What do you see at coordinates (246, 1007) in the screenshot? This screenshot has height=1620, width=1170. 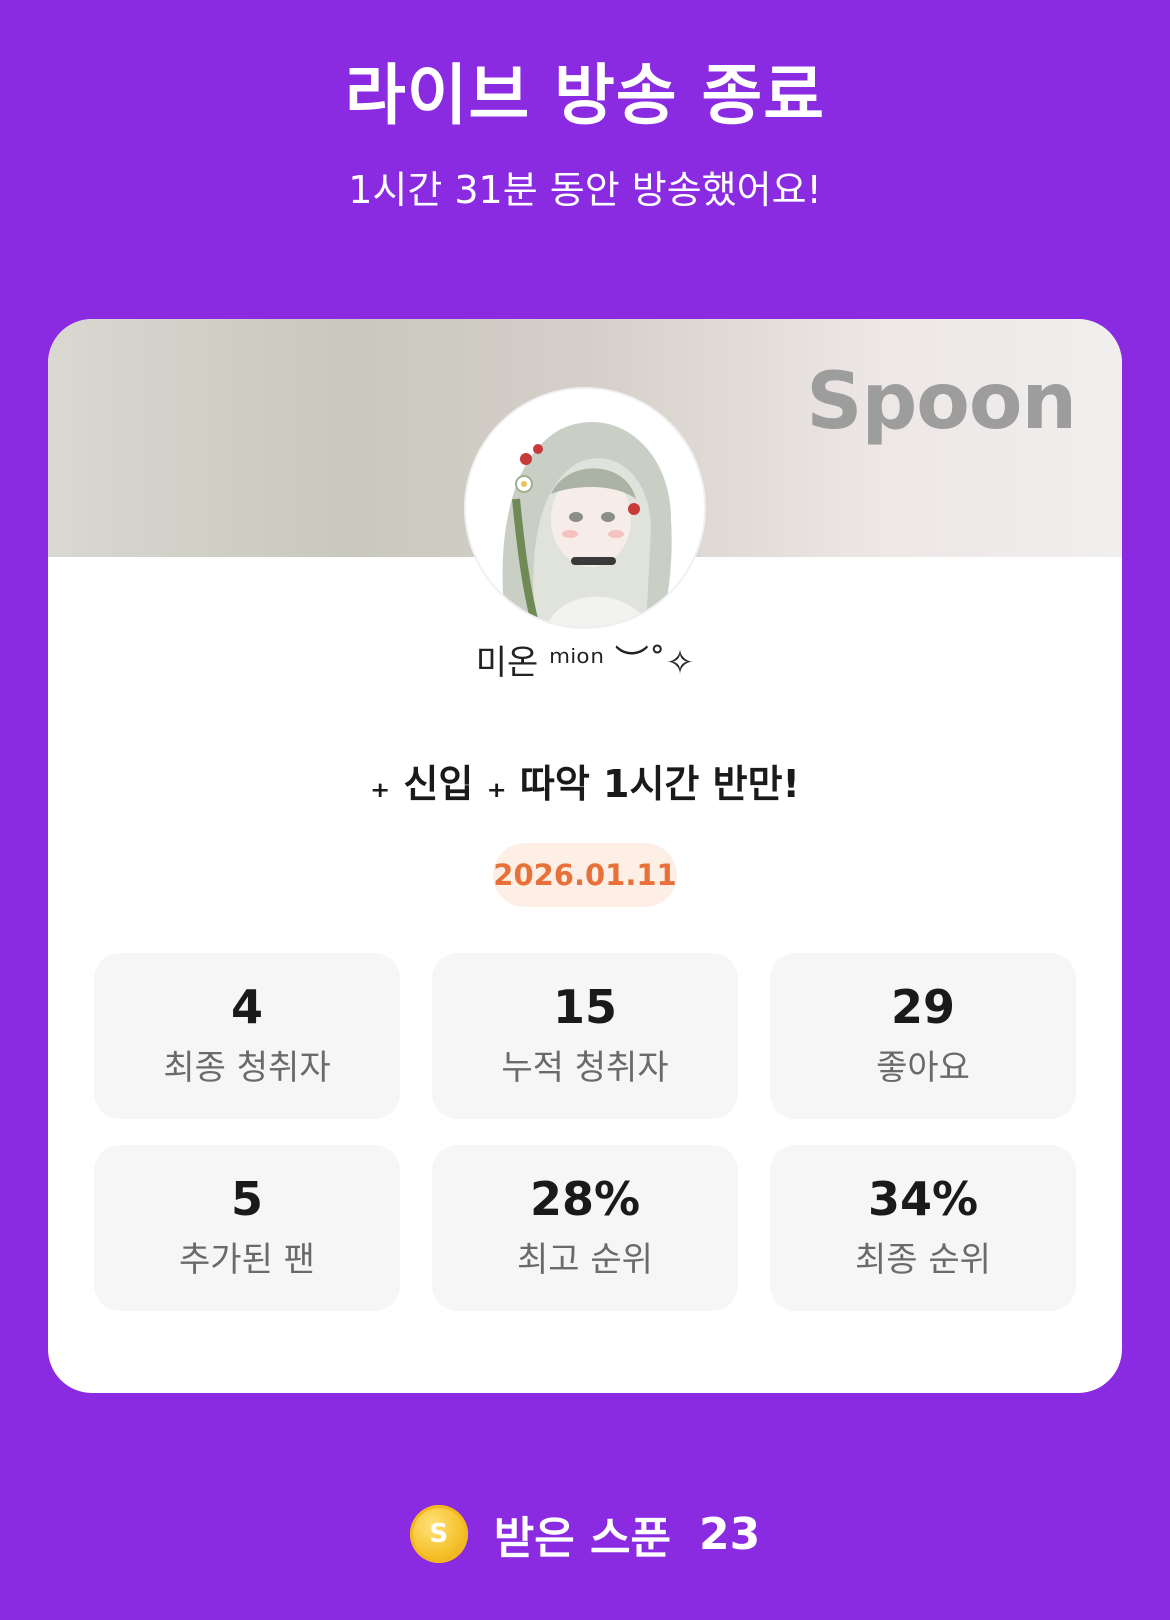 I see `stat-value: 4` at bounding box center [246, 1007].